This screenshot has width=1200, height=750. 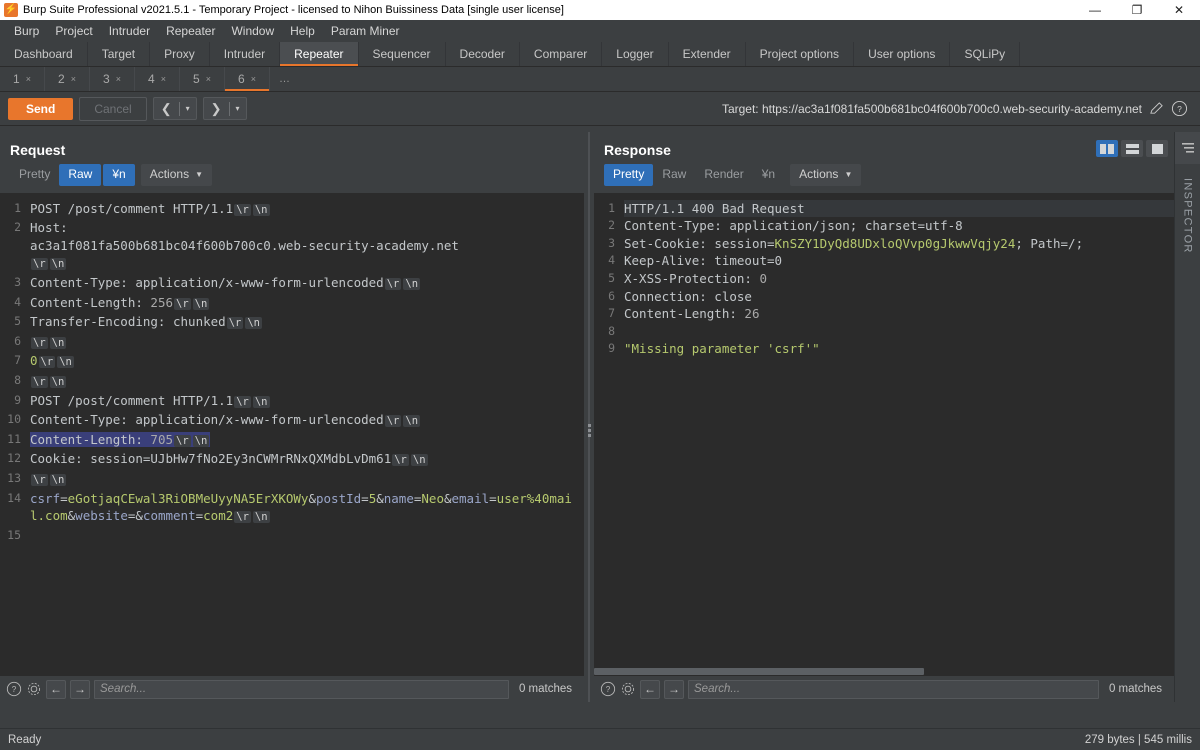 What do you see at coordinates (899, 261) in the screenshot?
I see `code-line: Keep-Alive: timeout=0` at bounding box center [899, 261].